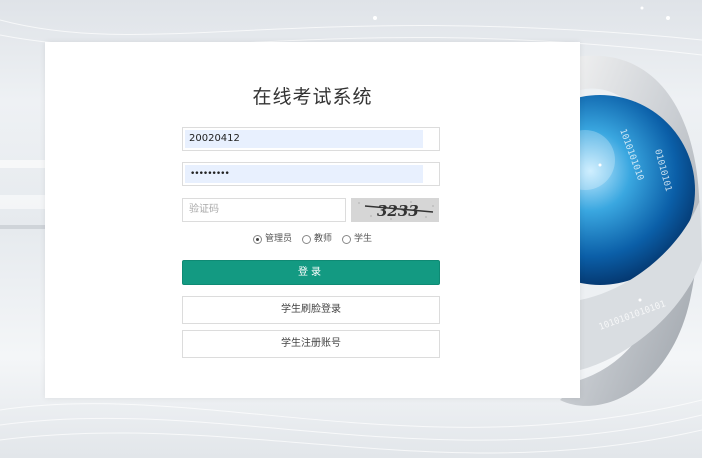 The height and width of the screenshot is (458, 702). What do you see at coordinates (311, 174) in the screenshot?
I see `password-input: •••••••••` at bounding box center [311, 174].